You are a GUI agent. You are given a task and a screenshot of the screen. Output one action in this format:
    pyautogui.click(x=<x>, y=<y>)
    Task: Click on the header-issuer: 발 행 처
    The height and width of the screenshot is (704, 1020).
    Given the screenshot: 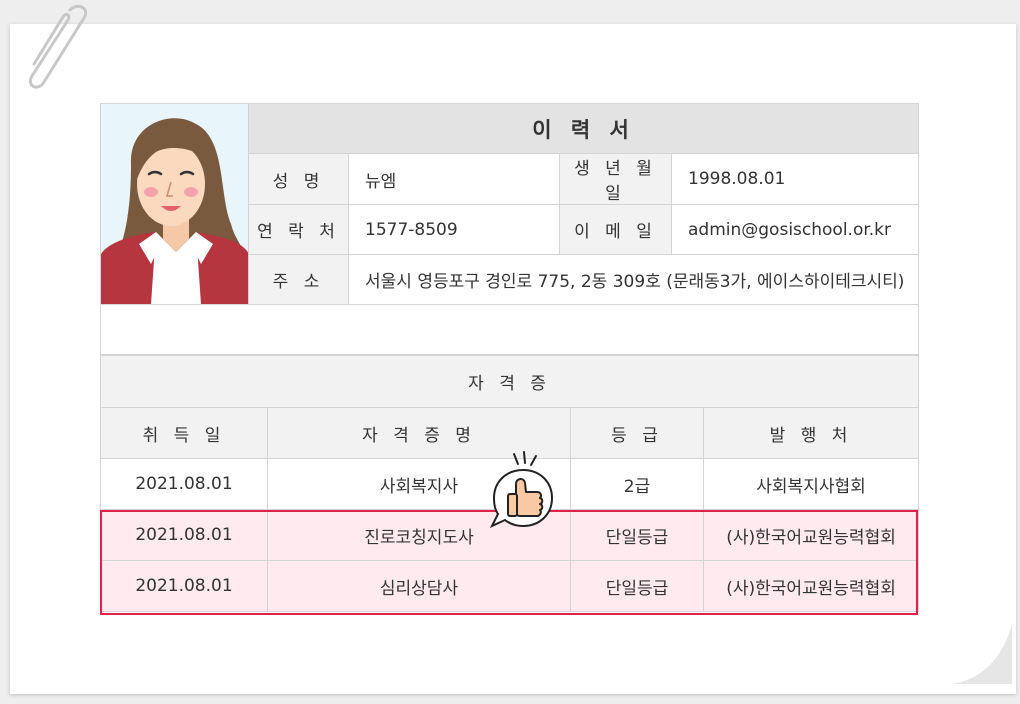 What is the action you would take?
    pyautogui.click(x=811, y=433)
    